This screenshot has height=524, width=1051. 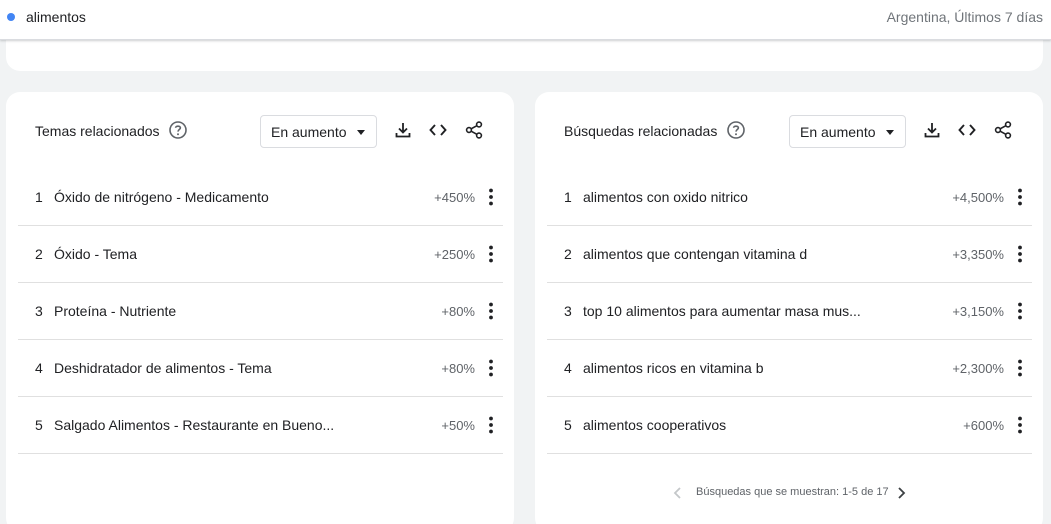 I want to click on comparison-header: alimentos Argentina, Últimos 7 días, so click(x=525, y=20).